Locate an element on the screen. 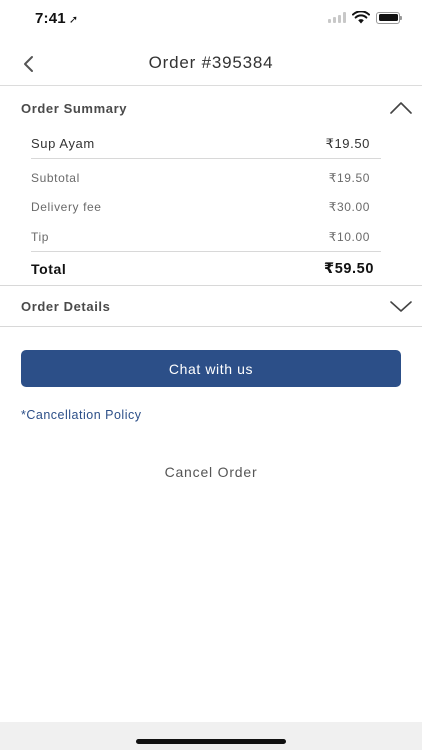 This screenshot has height=750, width=422. item-price: ₹19.50 is located at coordinates (347, 143).